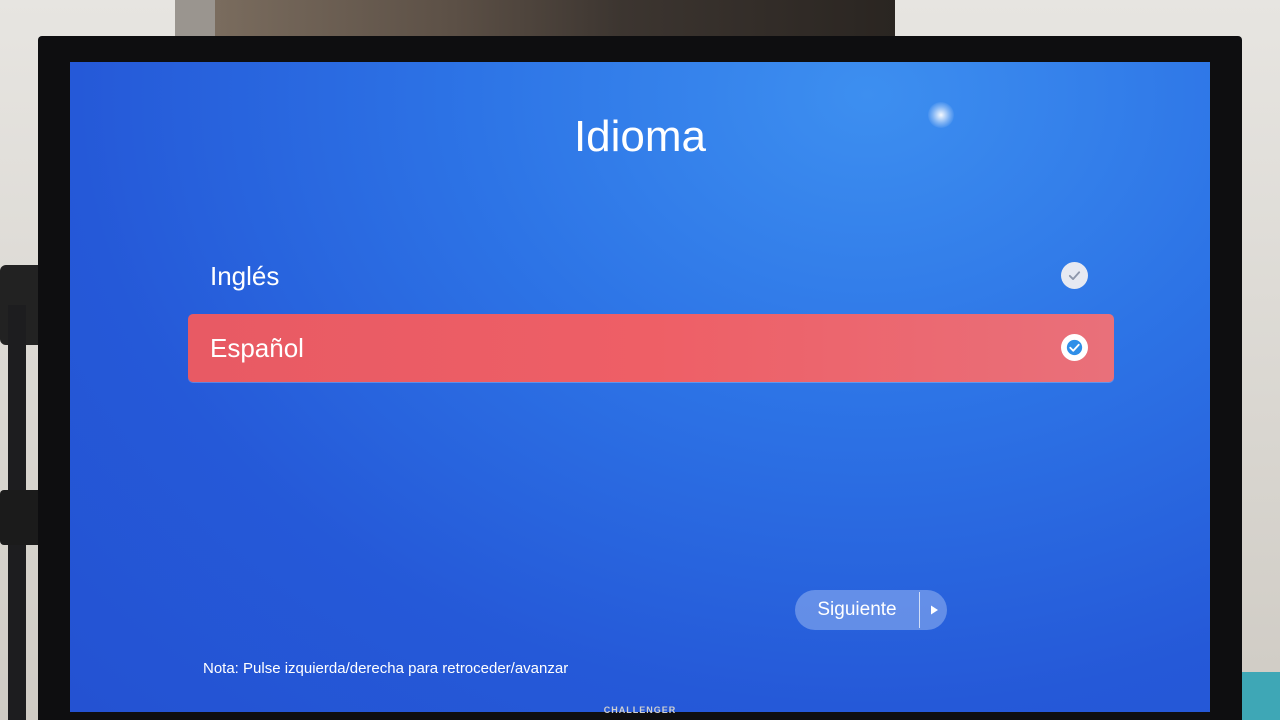 The width and height of the screenshot is (1280, 720). I want to click on next-button: Siguiente, so click(871, 610).